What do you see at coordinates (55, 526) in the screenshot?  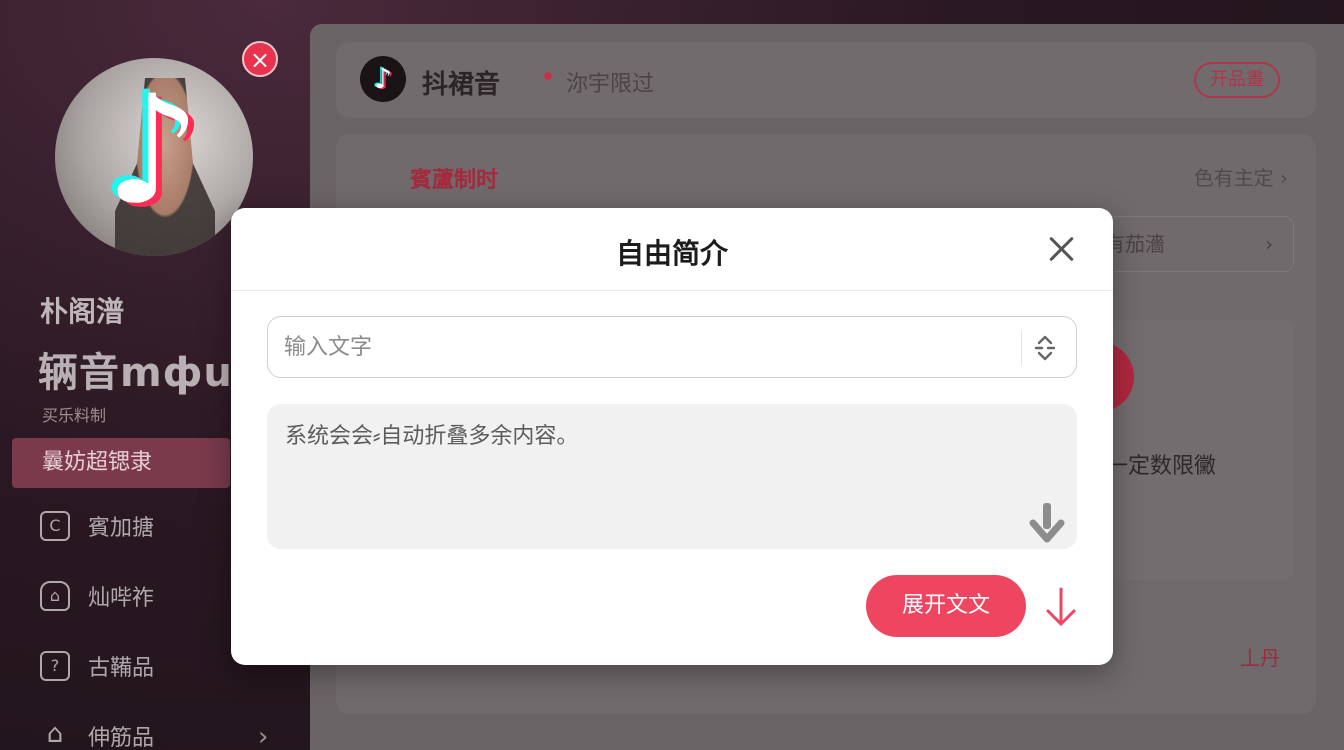 I see `c-square-icon: C` at bounding box center [55, 526].